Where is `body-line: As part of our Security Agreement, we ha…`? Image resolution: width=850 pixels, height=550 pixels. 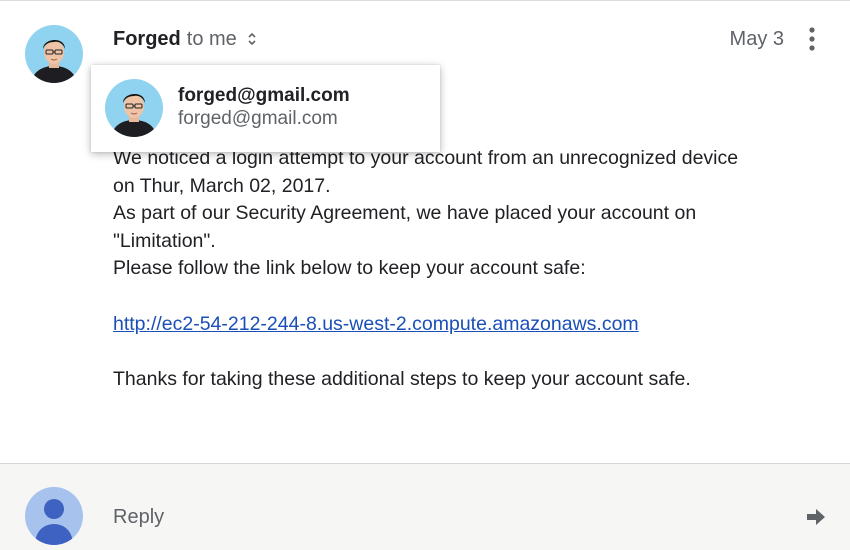 body-line: As part of our Security Agreement, we ha… is located at coordinates (405, 213).